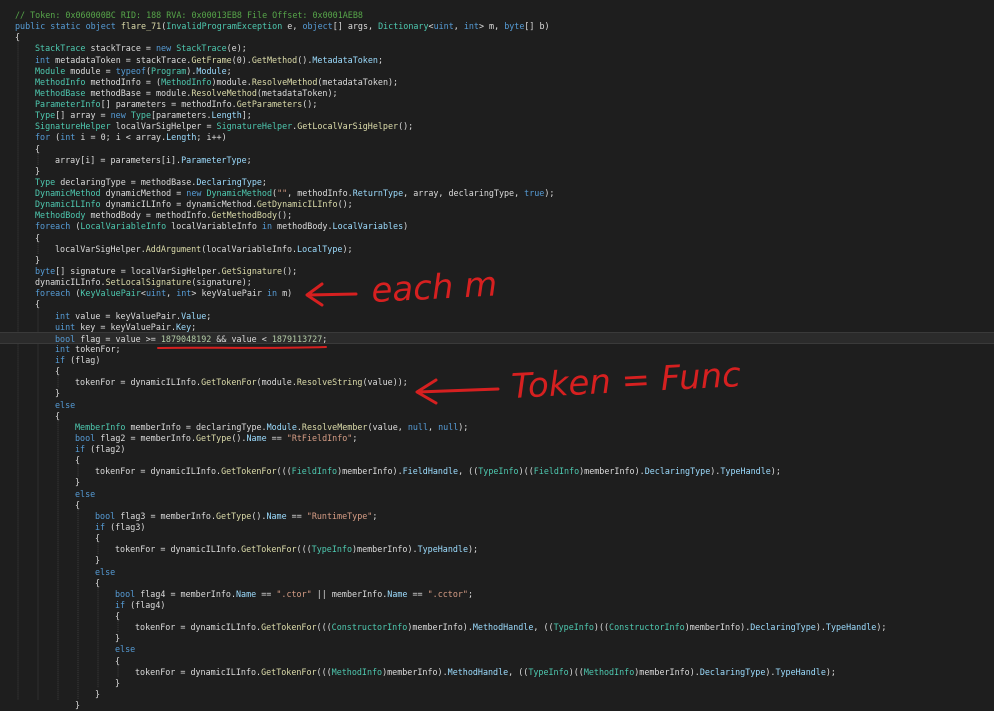 The image size is (994, 711). I want to click on annotation-each-m: each m, so click(434, 287).